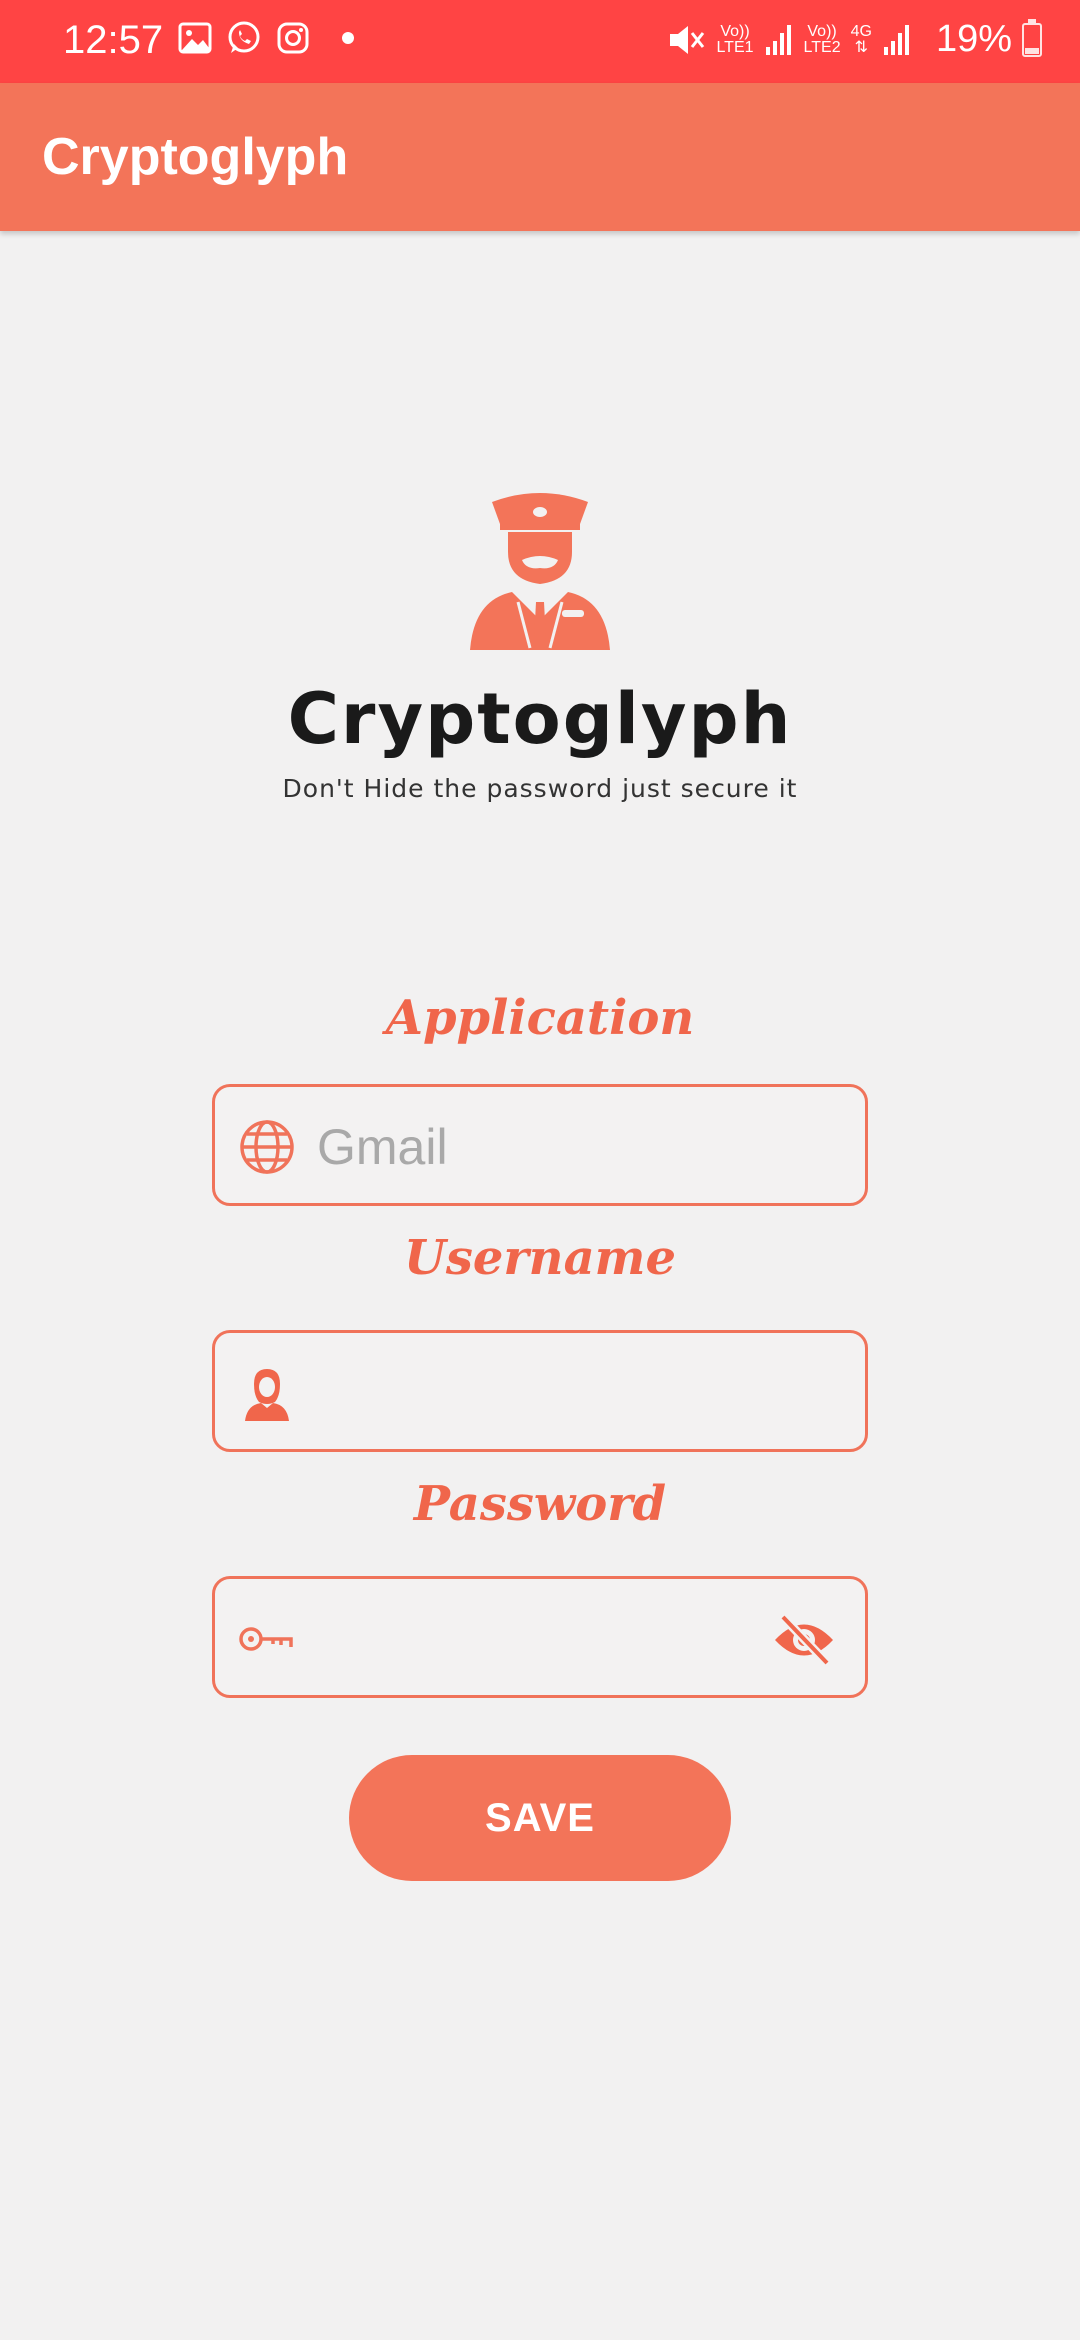  Describe the element at coordinates (267, 1147) in the screenshot. I see `globe-icon` at that location.